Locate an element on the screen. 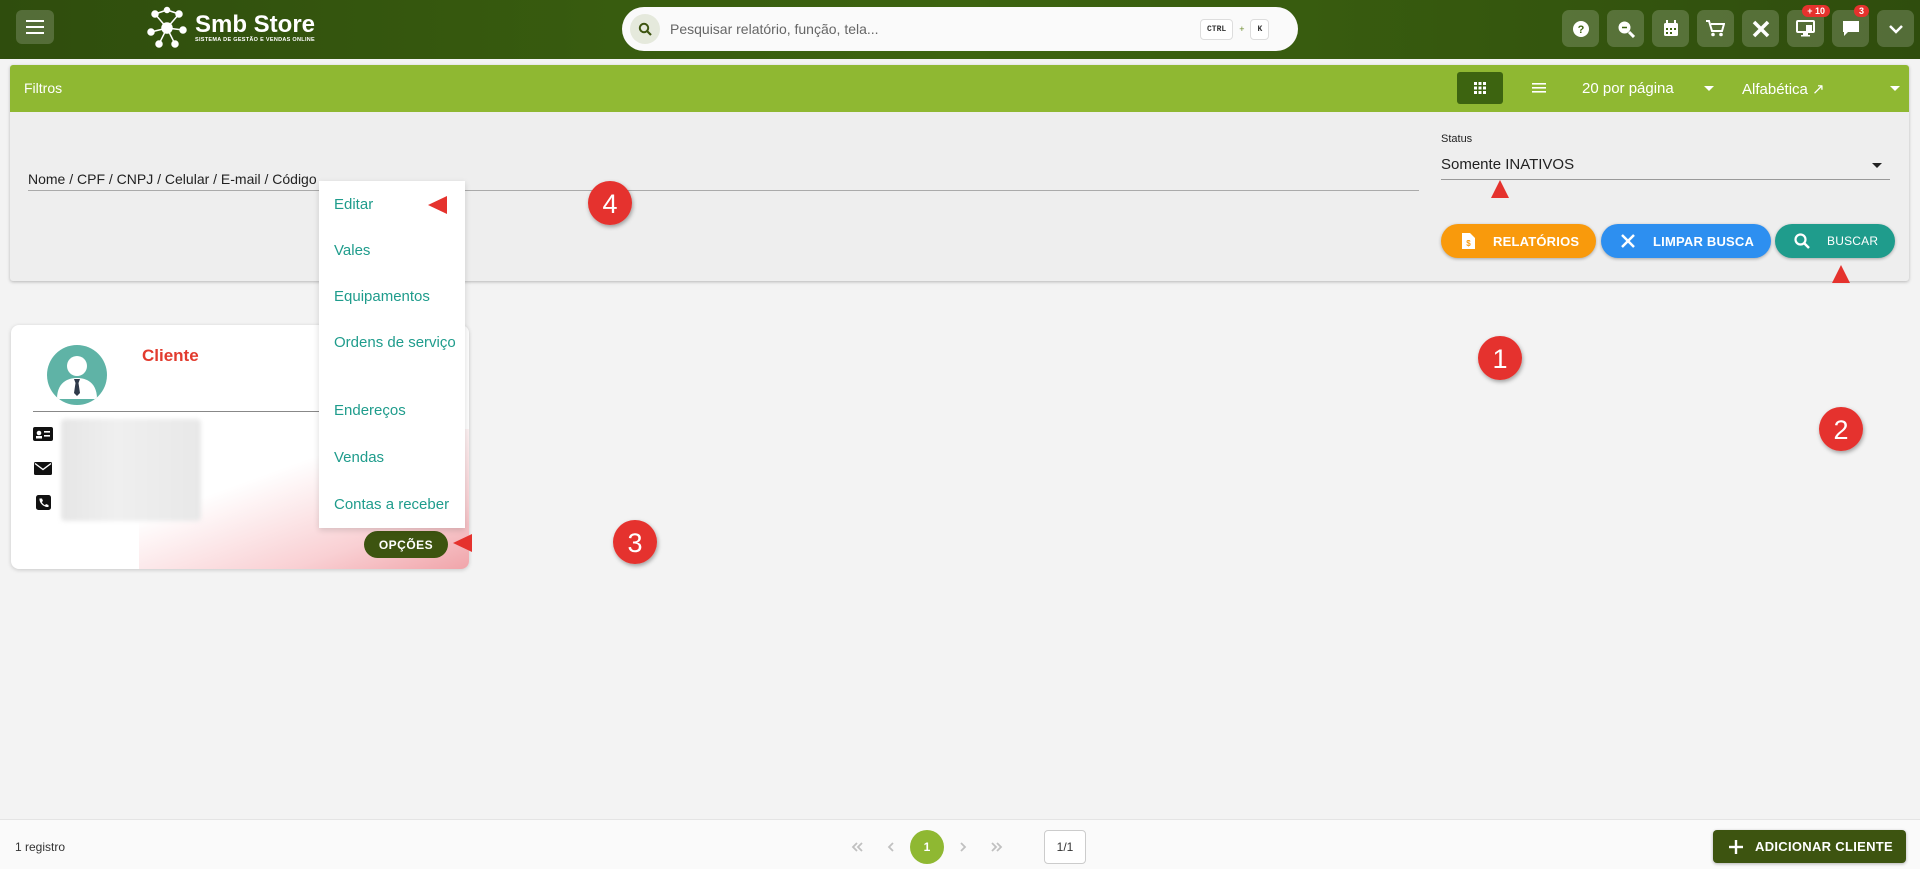 This screenshot has height=869, width=1920. page-indicator: 1/1 is located at coordinates (1065, 847).